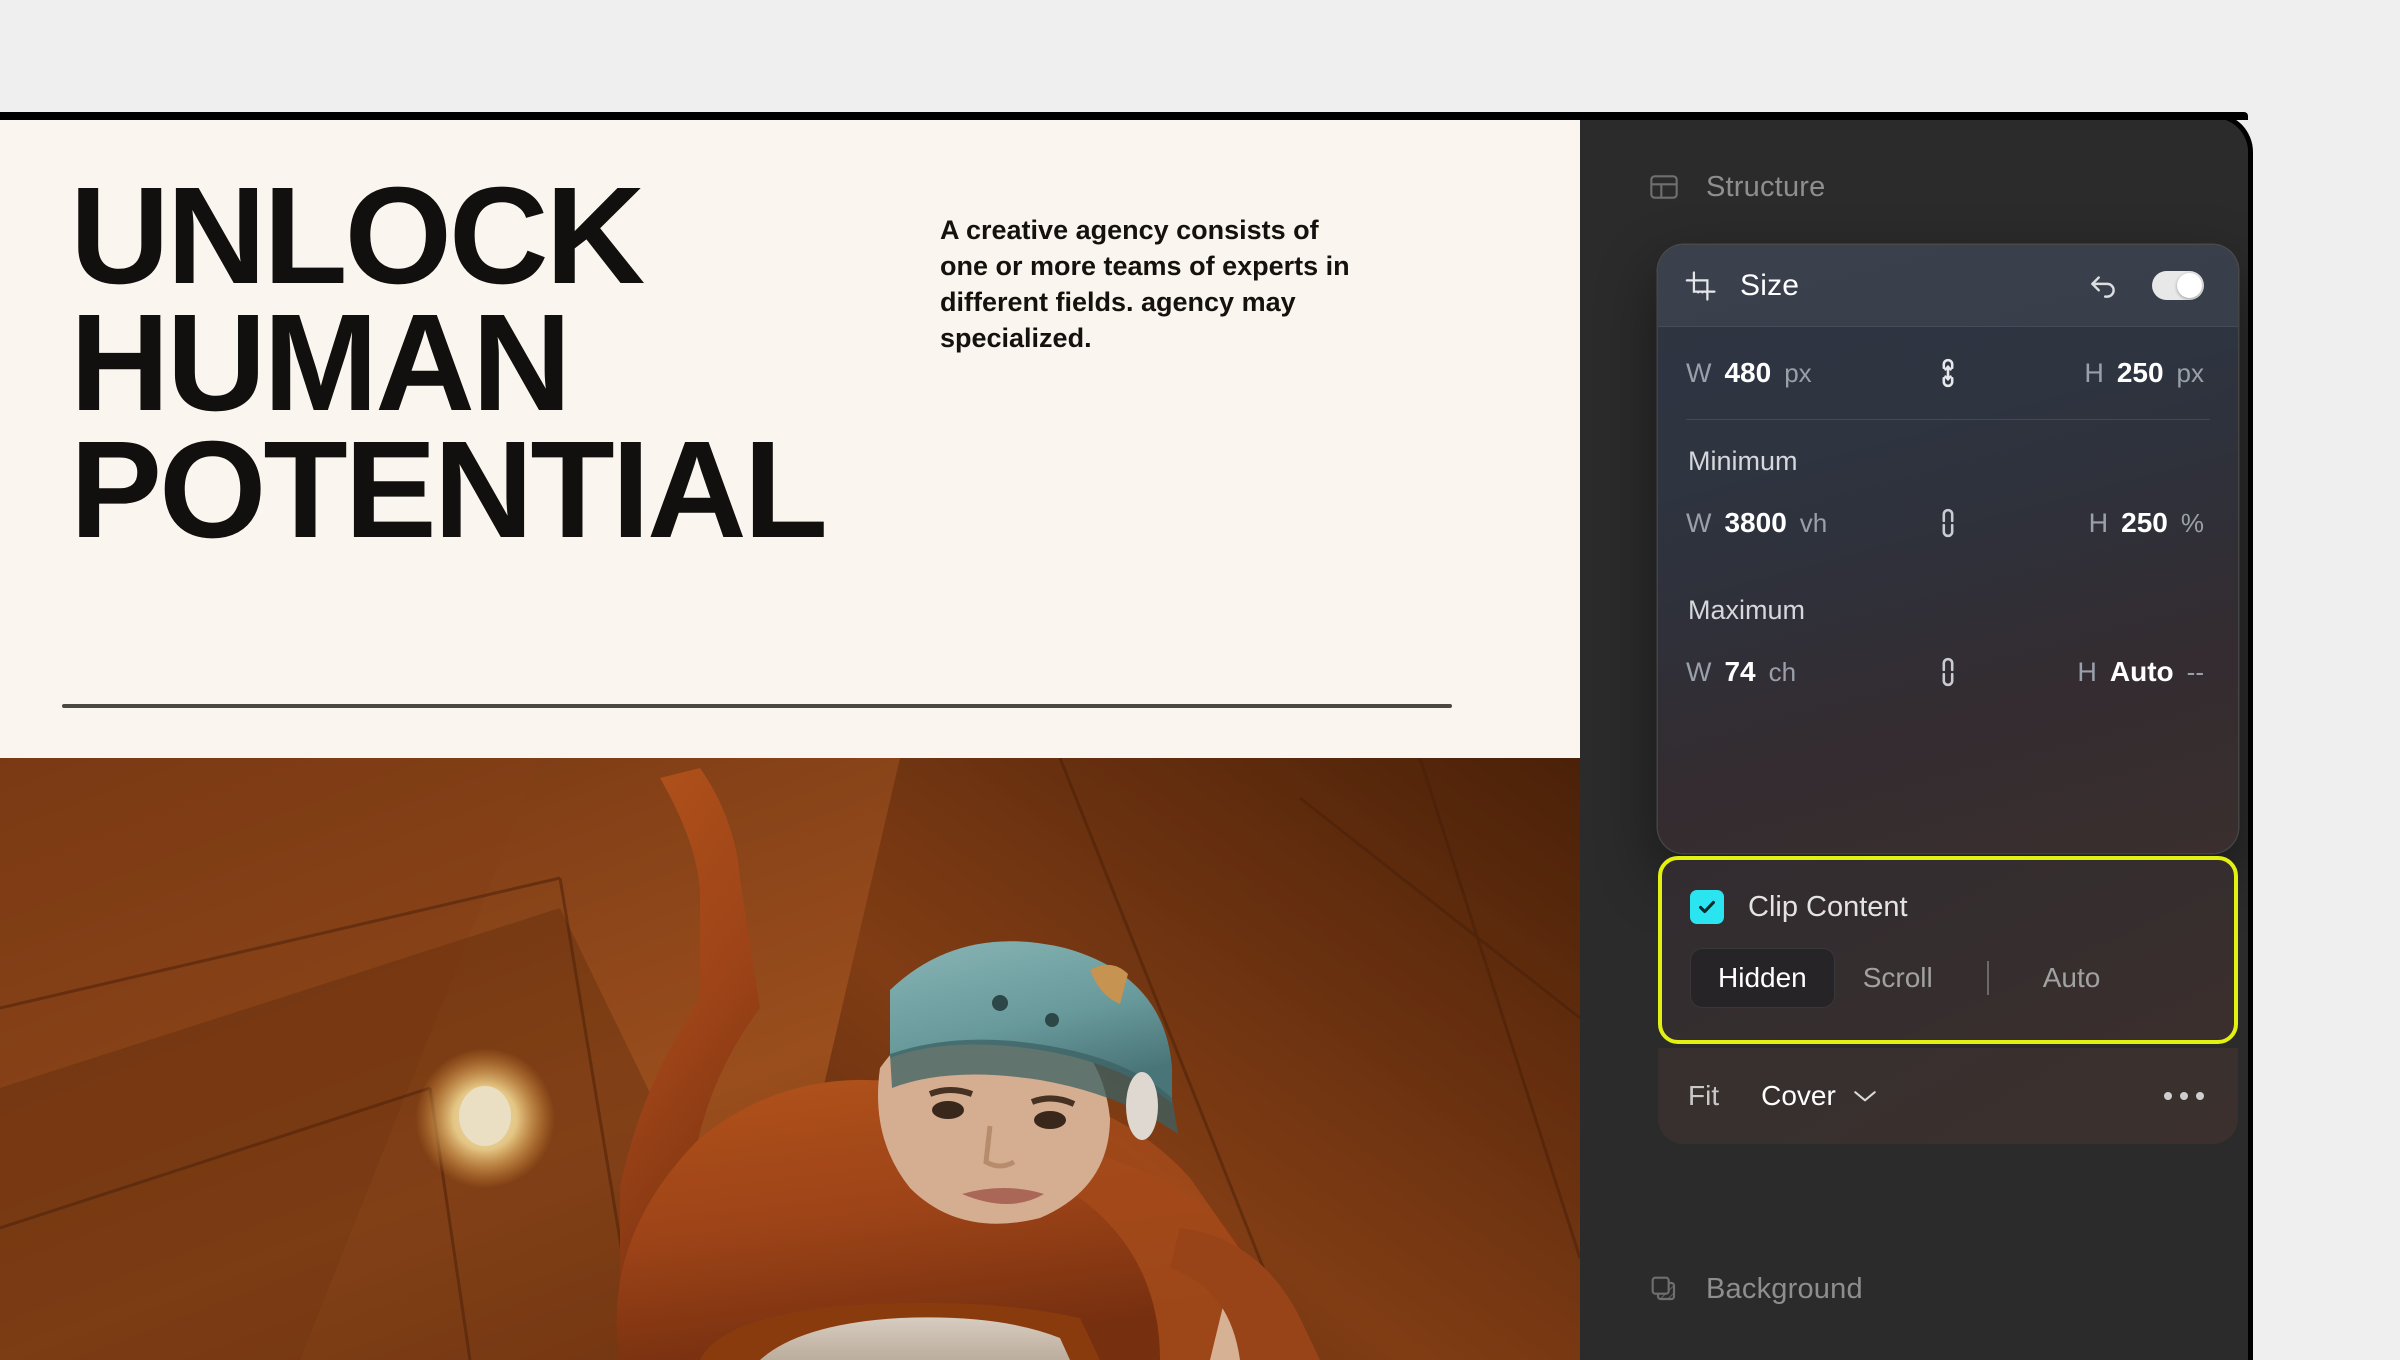  Describe the element at coordinates (1898, 978) in the screenshot. I see `clip-mode-scroll: Scroll` at that location.